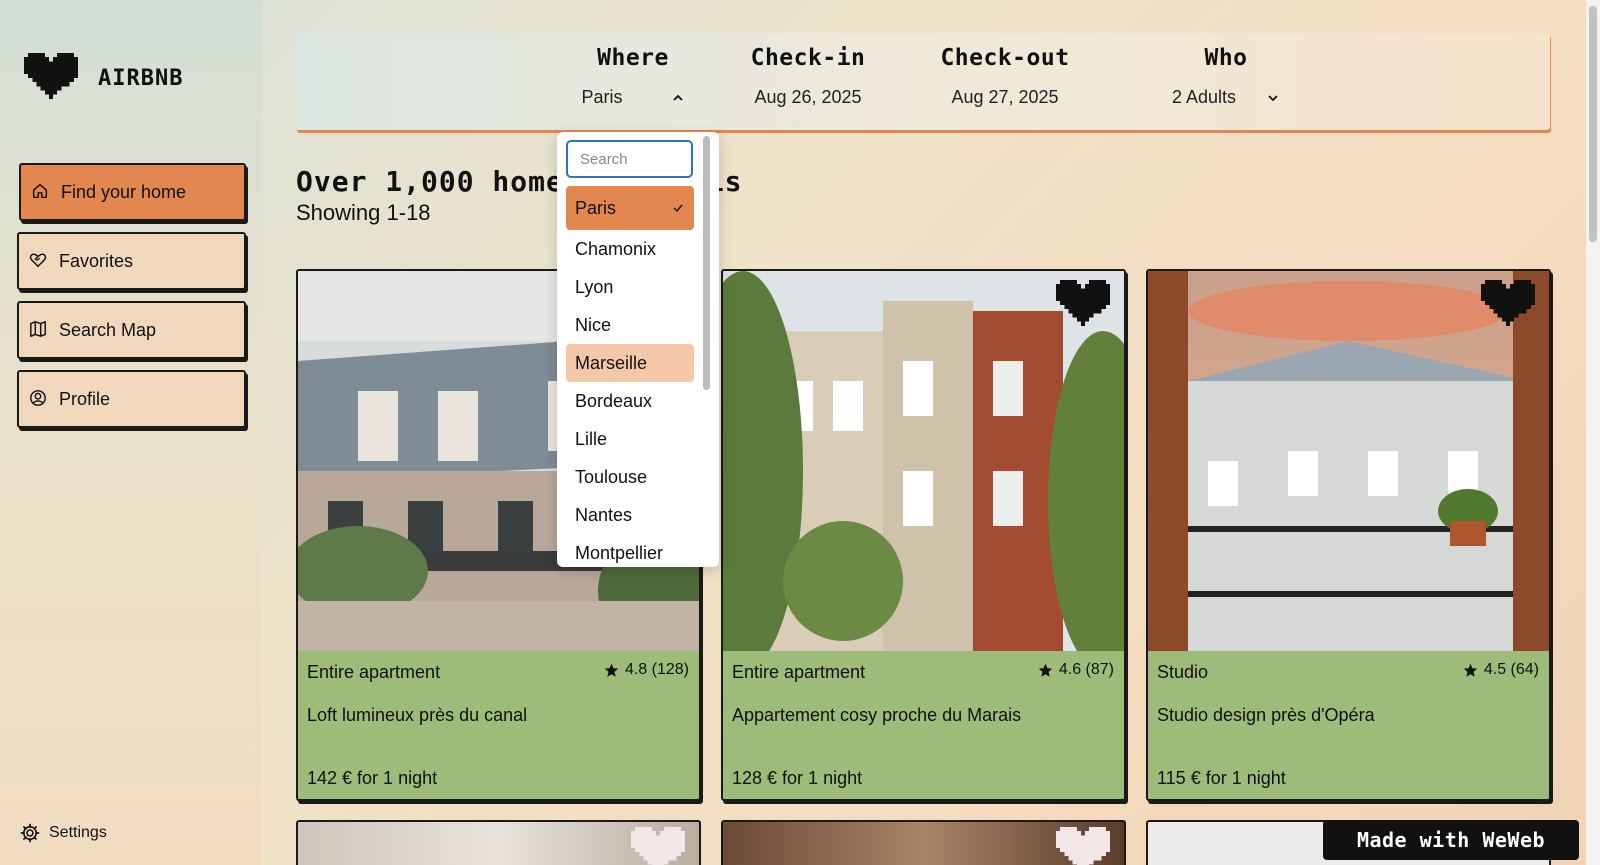 This screenshot has width=1600, height=865. I want to click on settings-link: Settings, so click(63, 833).